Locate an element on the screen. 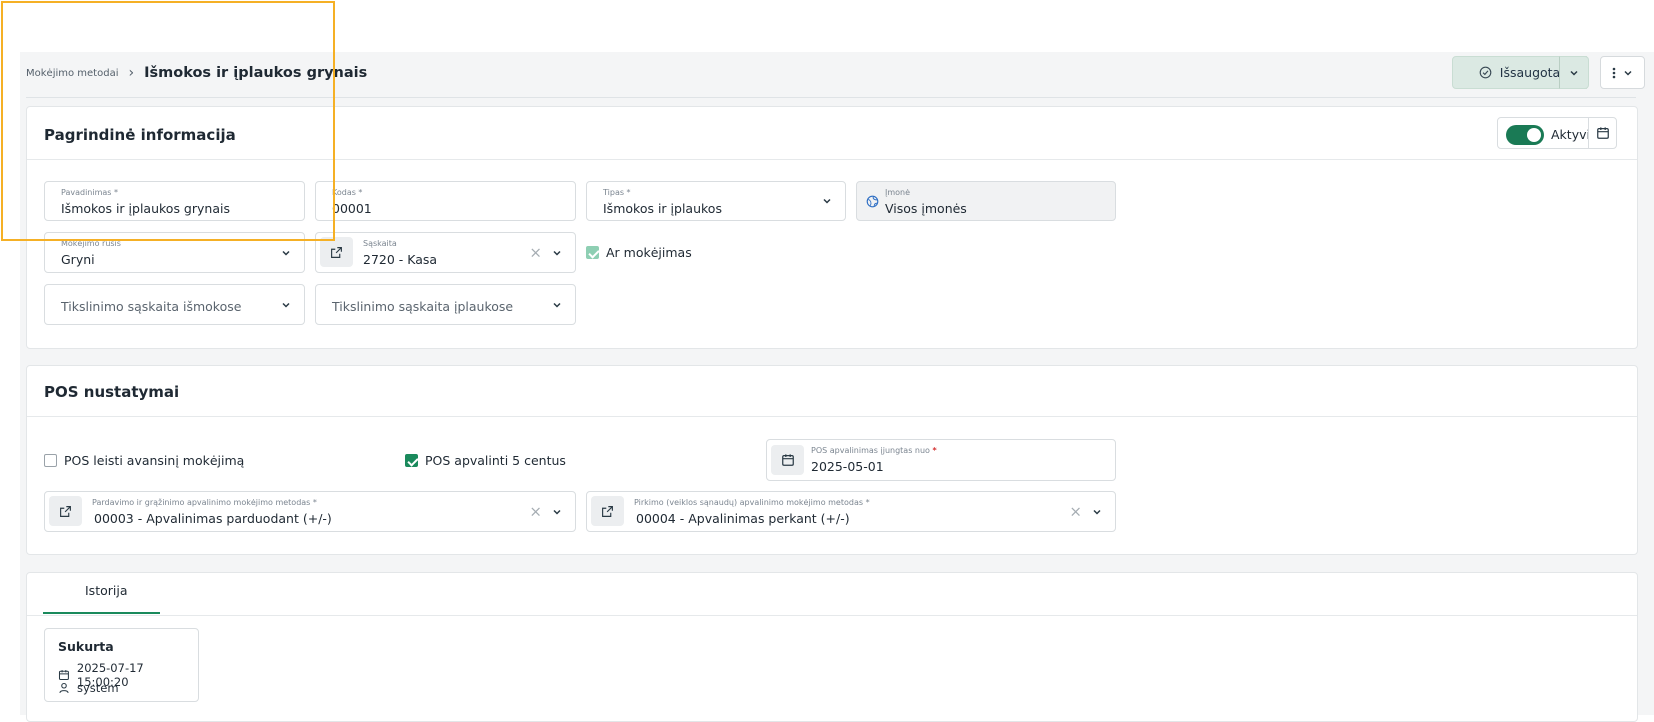  rounding-from-value: 2025-05-01 is located at coordinates (847, 466).